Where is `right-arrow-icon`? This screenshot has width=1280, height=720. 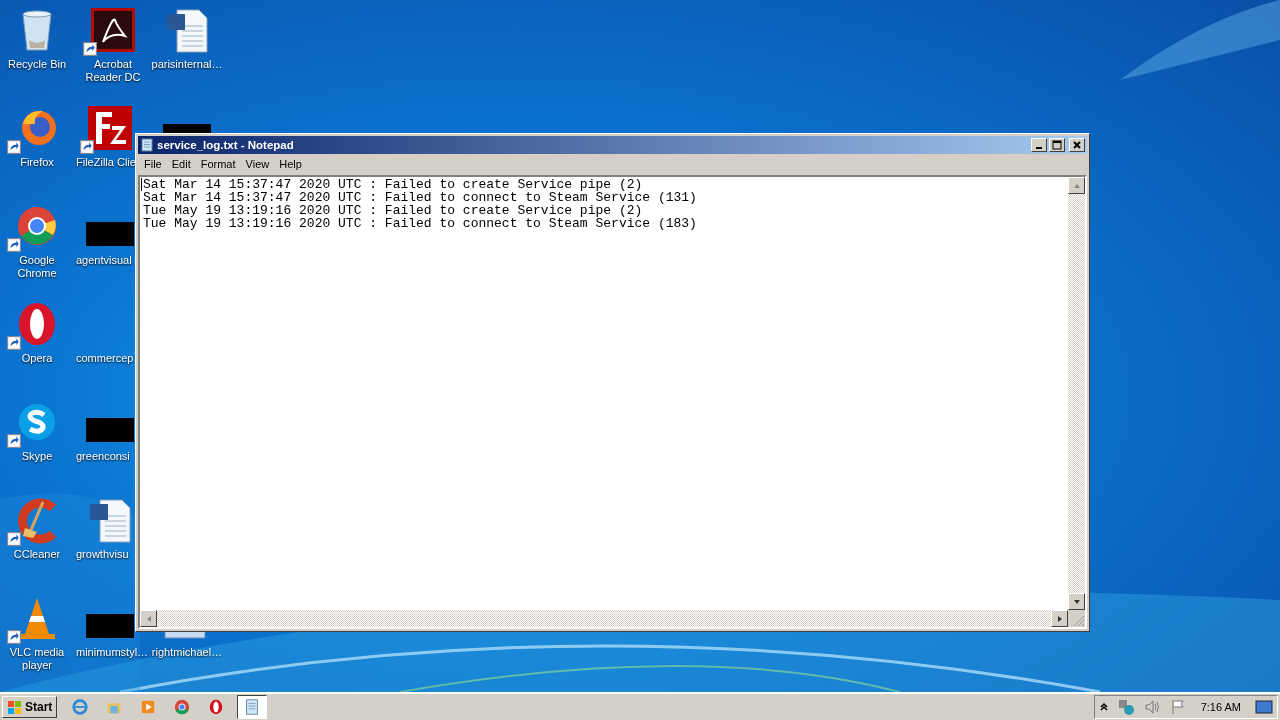
right-arrow-icon is located at coordinates (1059, 618).